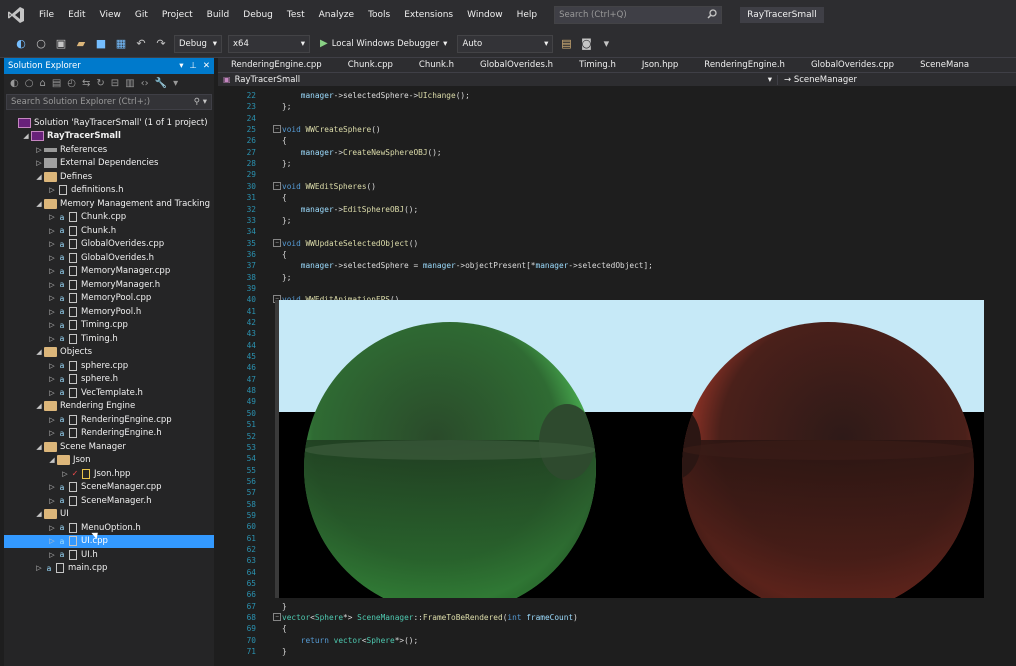 The width and height of the screenshot is (1016, 666). I want to click on configuration-dropdown: Debug ▾, so click(198, 43).